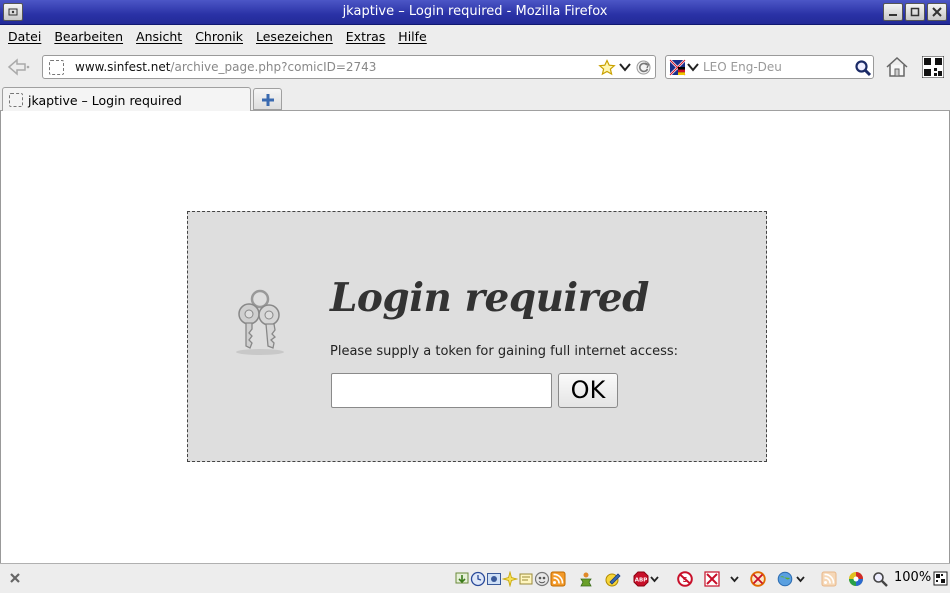  I want to click on new-tab-button, so click(267, 99).